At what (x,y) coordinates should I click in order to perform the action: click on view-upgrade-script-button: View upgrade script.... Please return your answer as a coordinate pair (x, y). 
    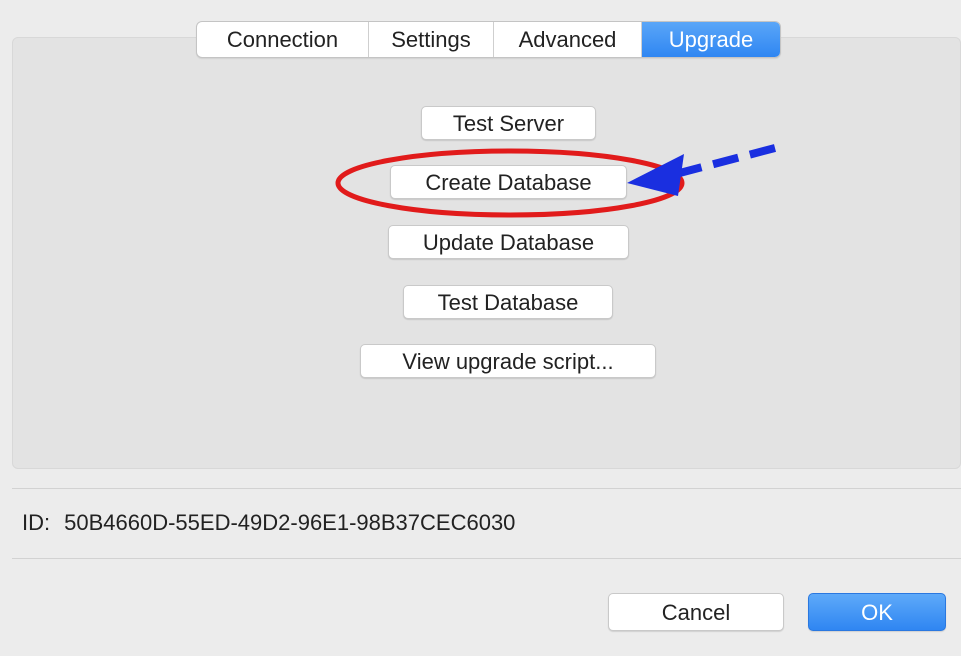
    Looking at the image, I should click on (508, 361).